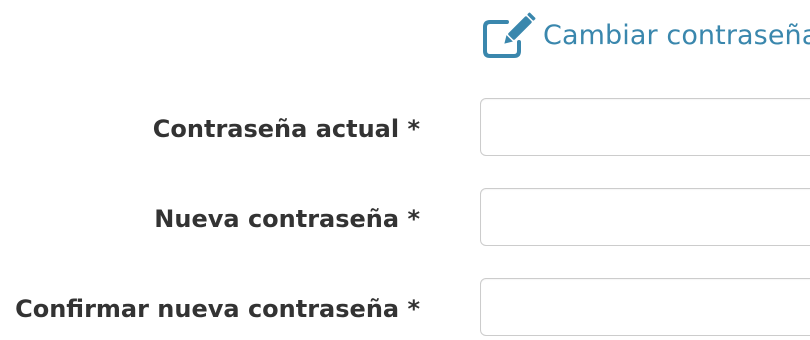  Describe the element at coordinates (217, 309) in the screenshot. I see `confirm-password-label: Confirmar nueva contraseña *` at that location.